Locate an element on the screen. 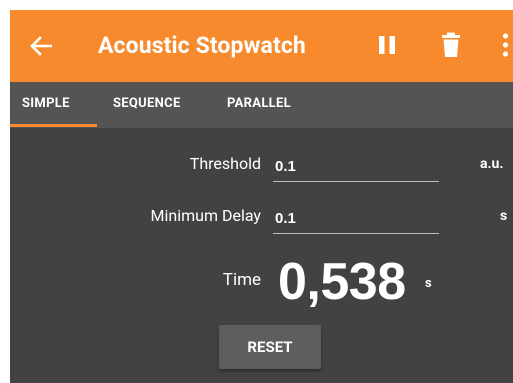 This screenshot has width=513, height=383. delete-button is located at coordinates (451, 45).